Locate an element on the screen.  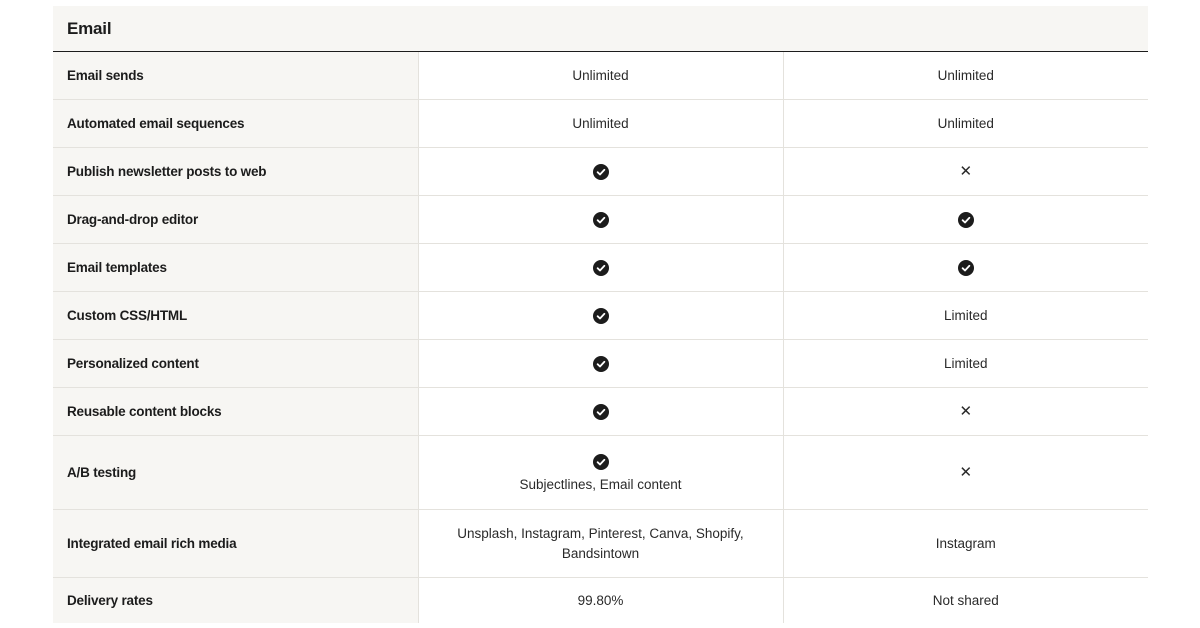
feature-label: Publish newsletter posts to web is located at coordinates (235, 171).